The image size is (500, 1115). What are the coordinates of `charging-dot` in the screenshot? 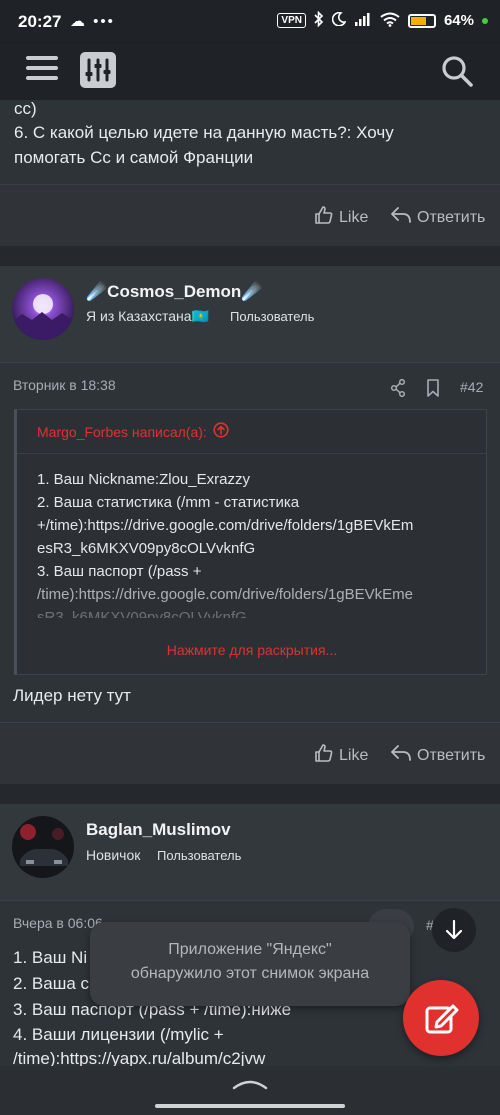 It's located at (485, 20).